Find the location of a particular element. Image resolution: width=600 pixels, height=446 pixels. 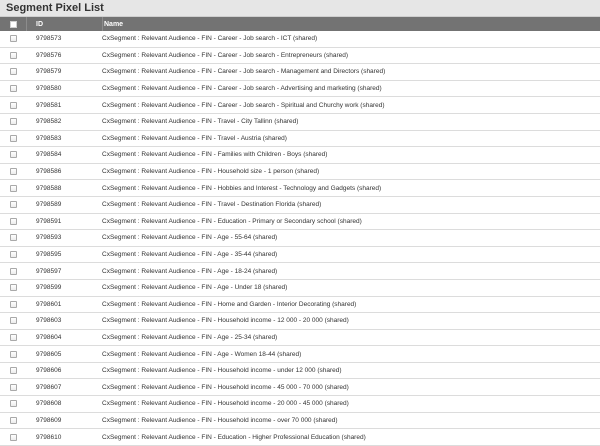

segment-id-cell: 9798588 is located at coordinates (49, 188).